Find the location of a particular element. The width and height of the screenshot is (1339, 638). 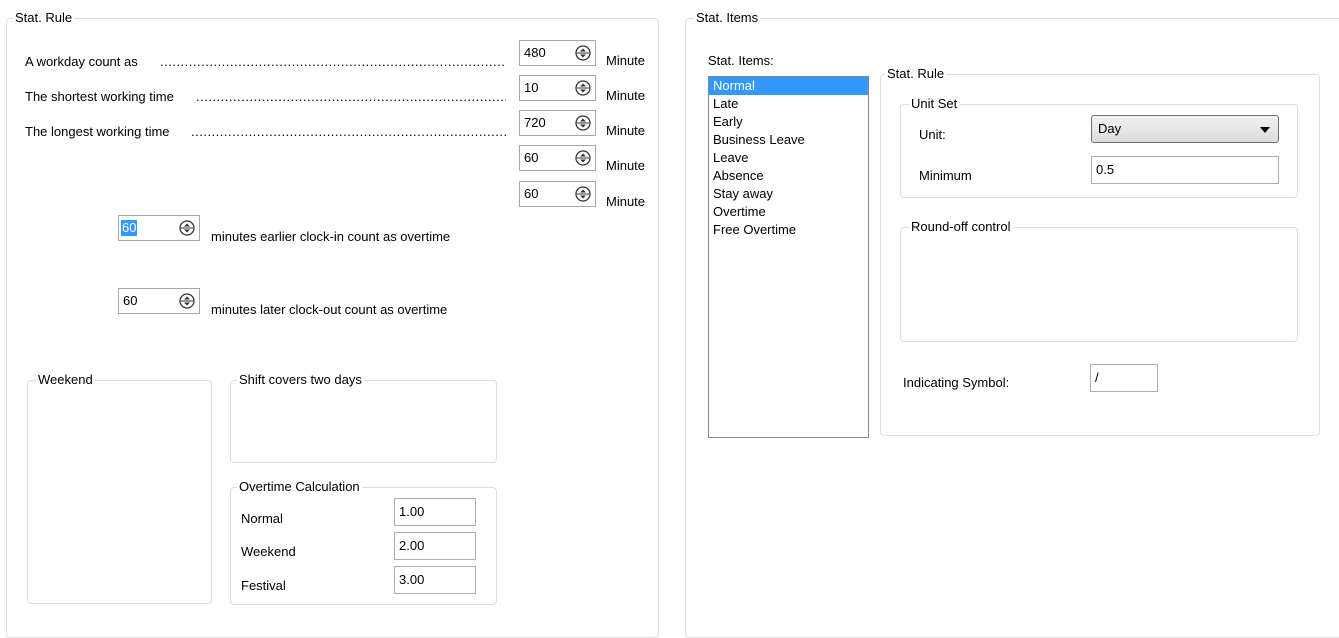

unit-set-title: Unit Set is located at coordinates (934, 104).